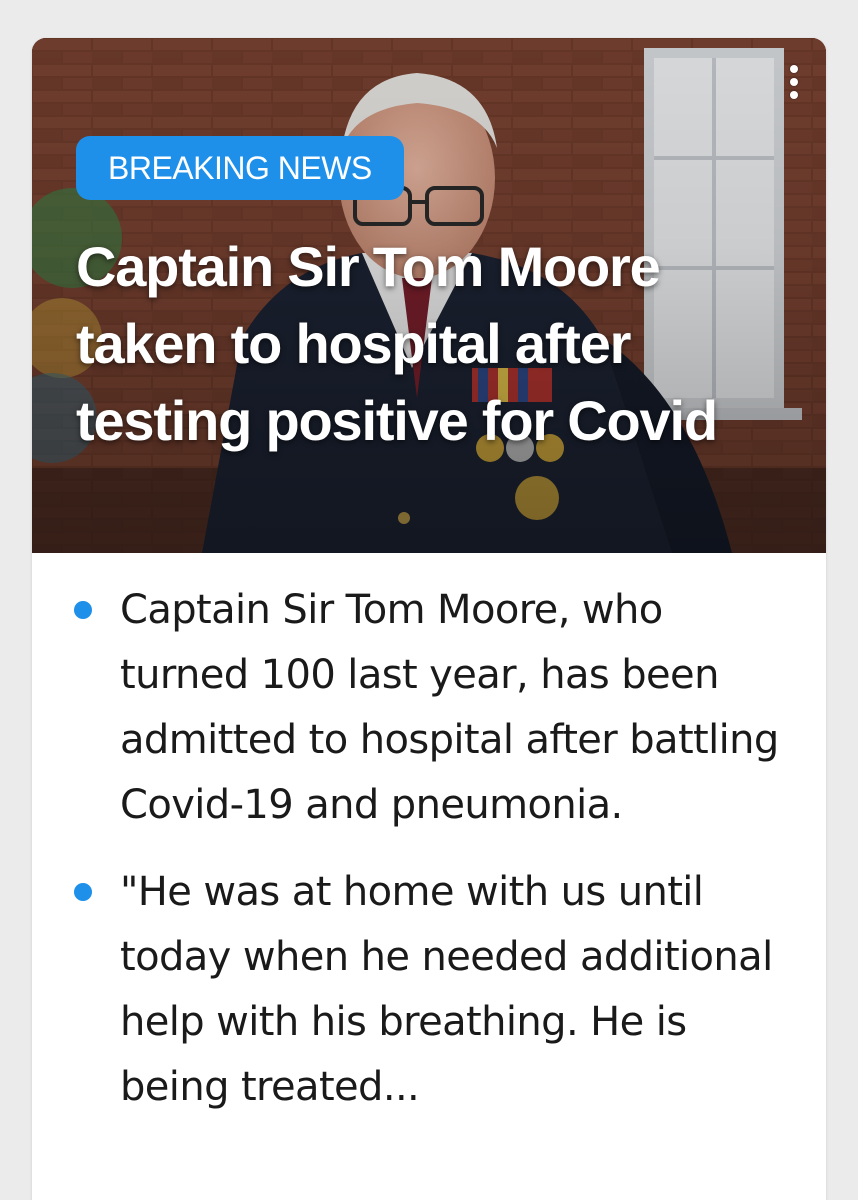  Describe the element at coordinates (240, 168) in the screenshot. I see `breaking-news-badge: BREAKING NEWS` at that location.